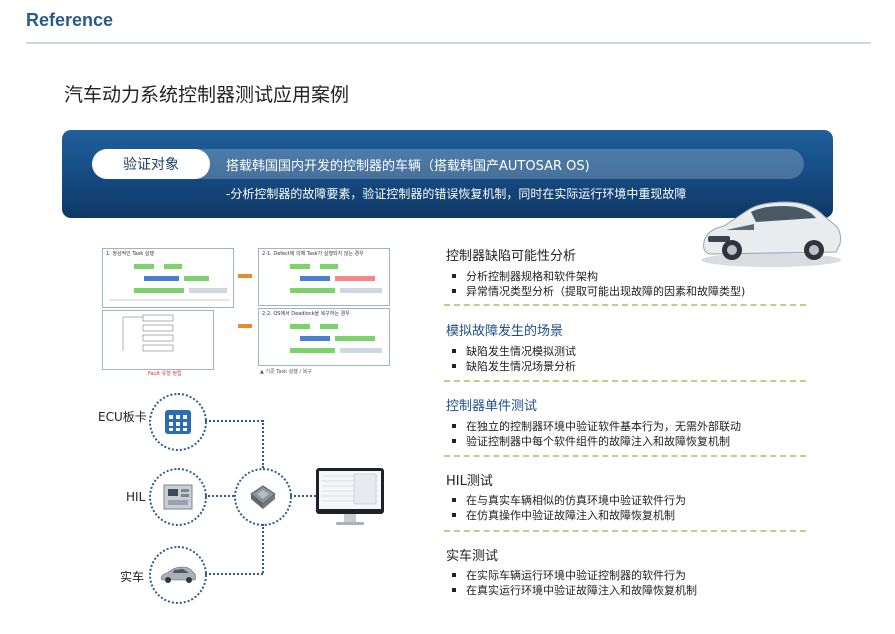  I want to click on deadlock-timeline, so click(336, 338).